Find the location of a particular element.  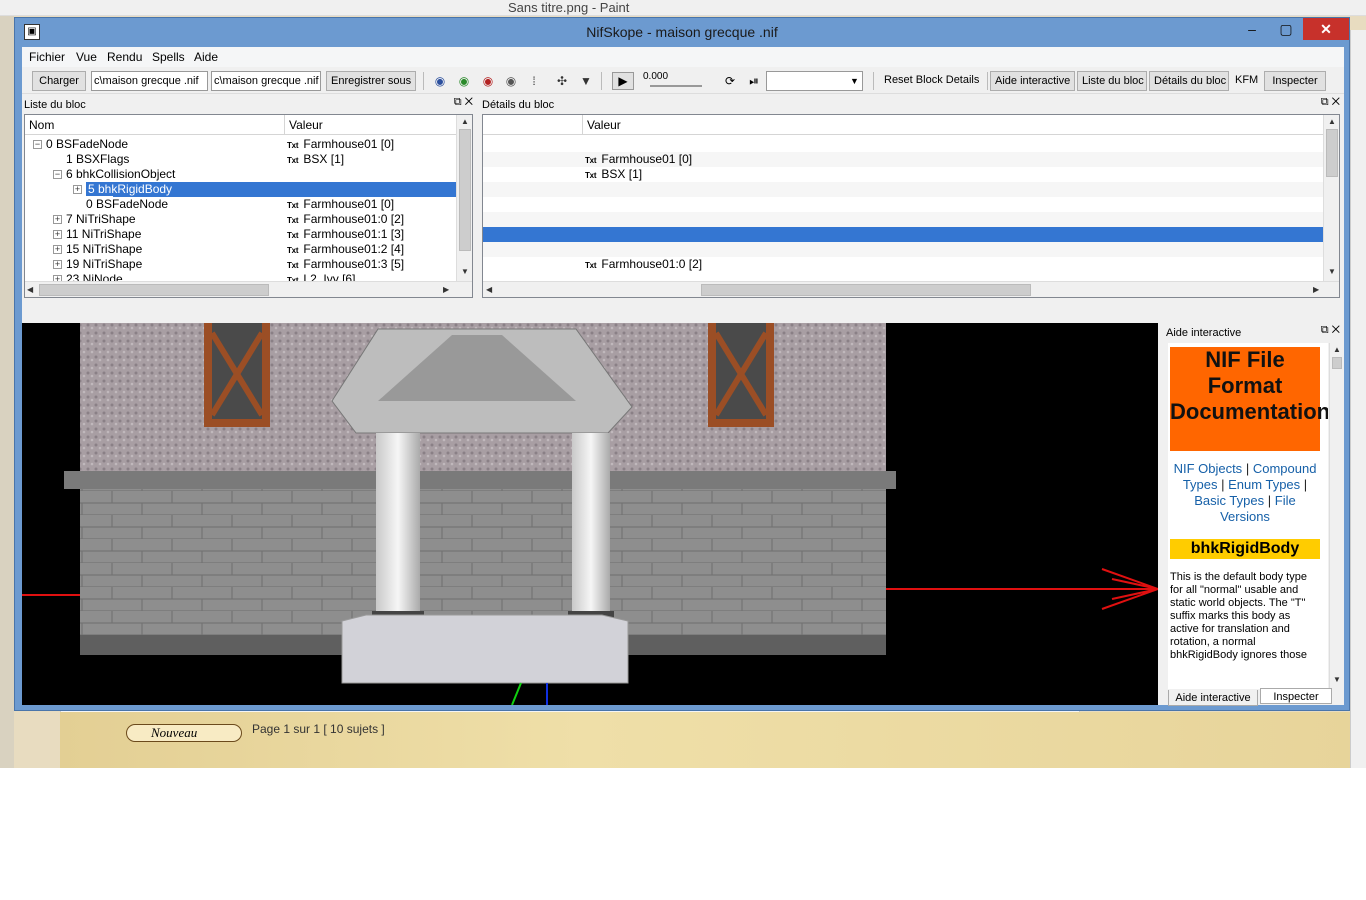

menu-spells: Spells is located at coordinates (168, 57).